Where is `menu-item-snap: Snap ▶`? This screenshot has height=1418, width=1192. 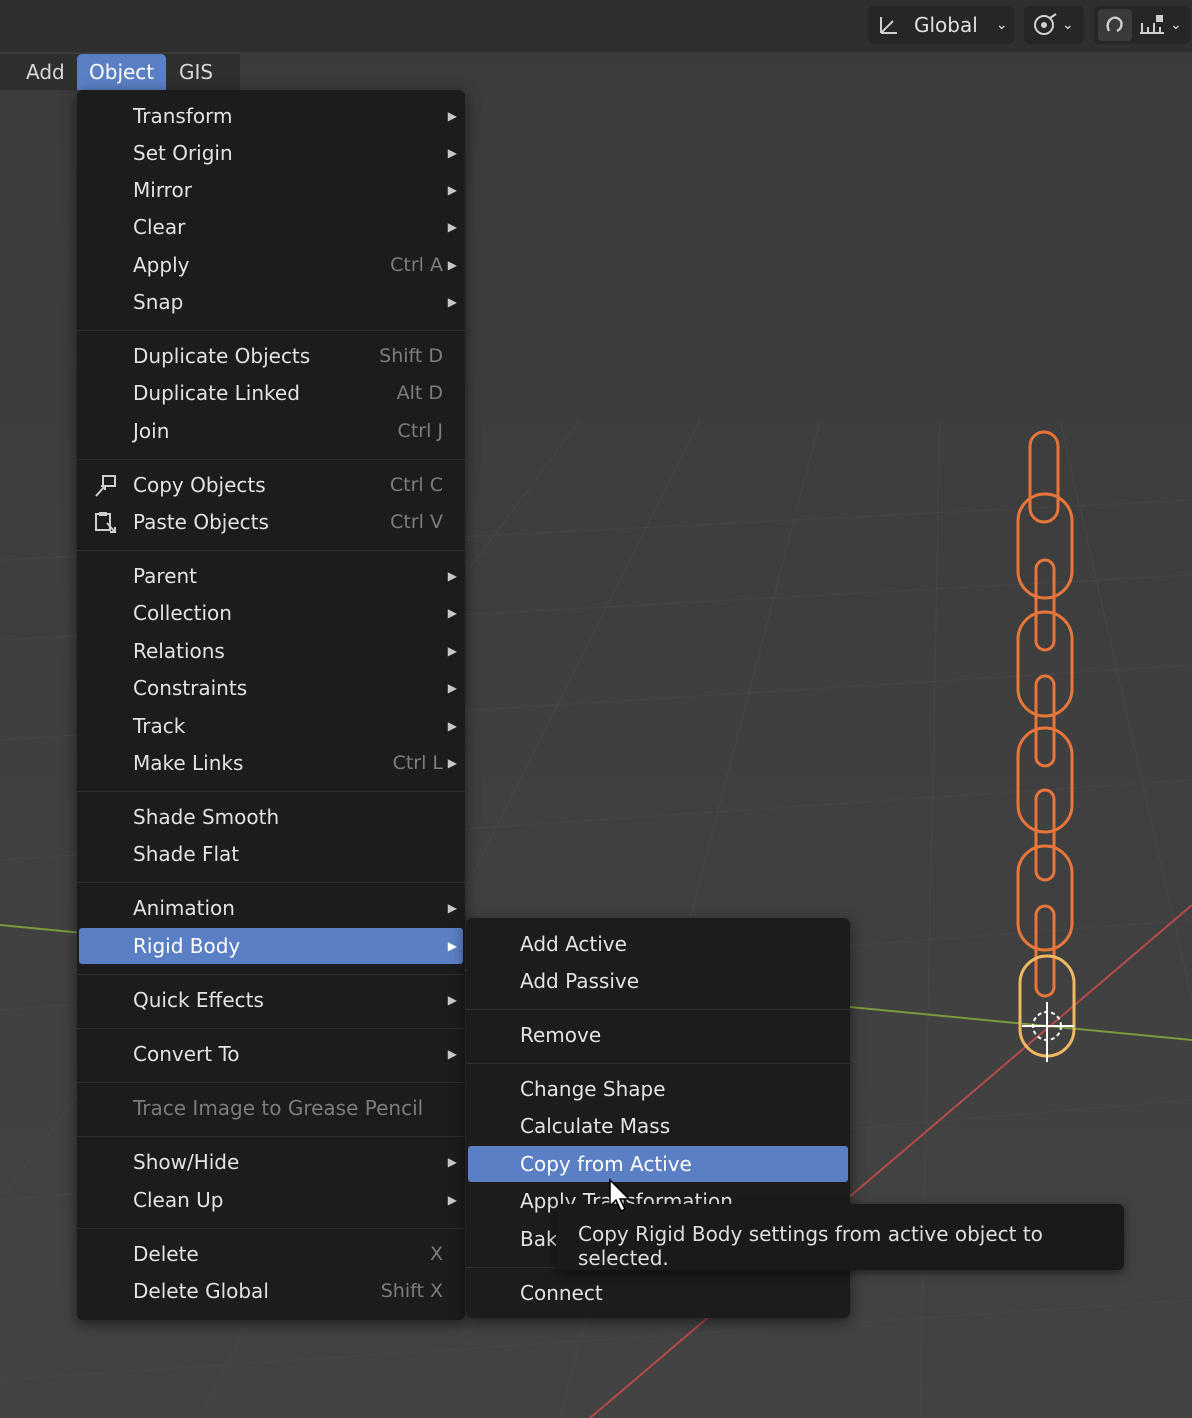 menu-item-snap: Snap ▶ is located at coordinates (271, 302).